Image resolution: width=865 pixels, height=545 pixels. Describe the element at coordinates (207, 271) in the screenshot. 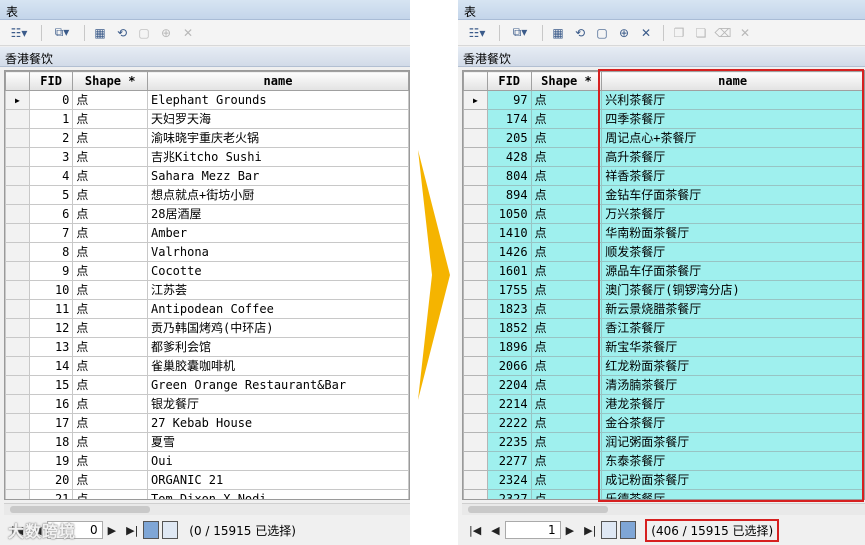

I see `table-row: 9 点 Cocotte` at that location.